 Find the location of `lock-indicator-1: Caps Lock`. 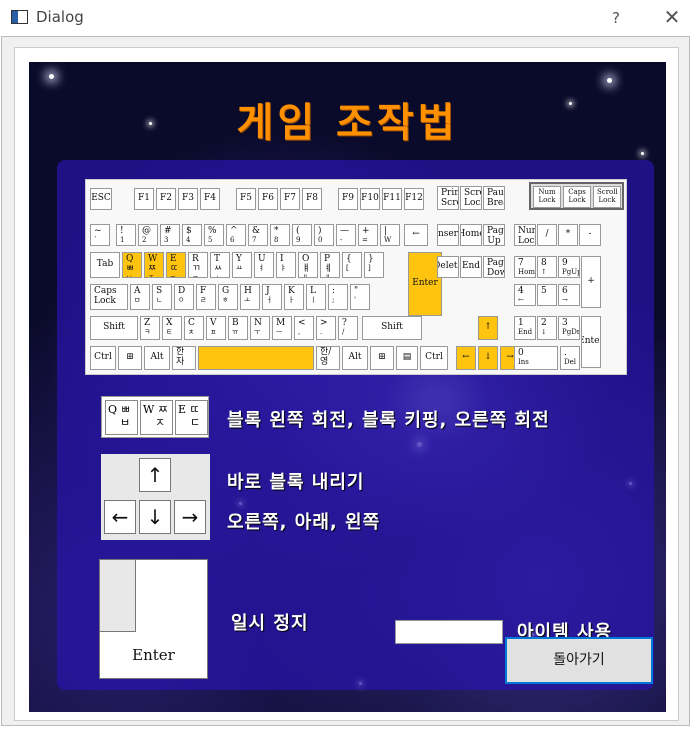

lock-indicator-1: Caps Lock is located at coordinates (577, 197).